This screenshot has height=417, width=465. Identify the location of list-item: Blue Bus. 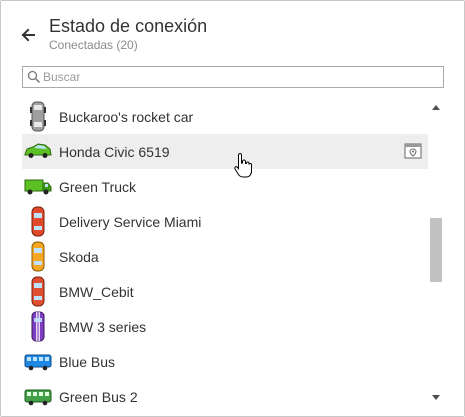
(225, 361).